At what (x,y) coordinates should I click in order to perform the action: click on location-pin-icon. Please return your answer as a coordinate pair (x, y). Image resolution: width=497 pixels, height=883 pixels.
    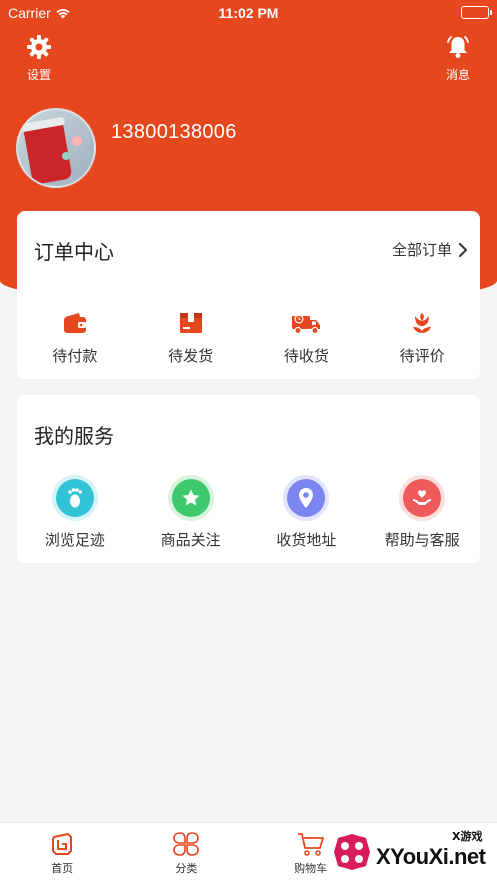
    Looking at the image, I should click on (306, 498).